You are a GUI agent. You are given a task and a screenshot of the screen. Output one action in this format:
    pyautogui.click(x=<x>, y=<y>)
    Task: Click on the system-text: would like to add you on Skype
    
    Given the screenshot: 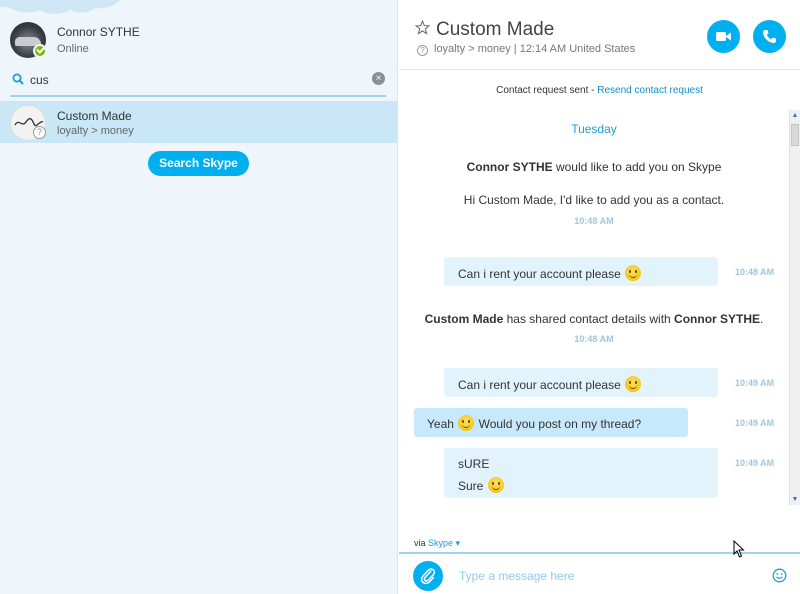 What is the action you would take?
    pyautogui.click(x=637, y=167)
    